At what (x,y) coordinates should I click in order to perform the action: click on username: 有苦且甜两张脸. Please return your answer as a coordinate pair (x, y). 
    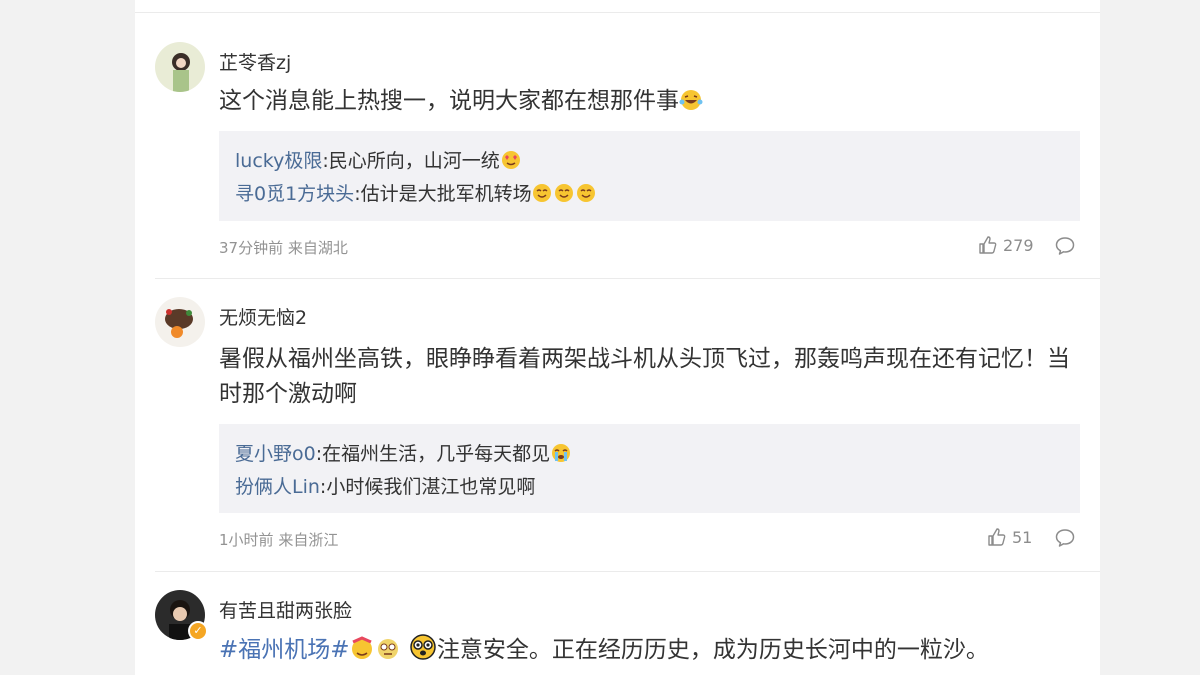
    Looking at the image, I should click on (285, 609).